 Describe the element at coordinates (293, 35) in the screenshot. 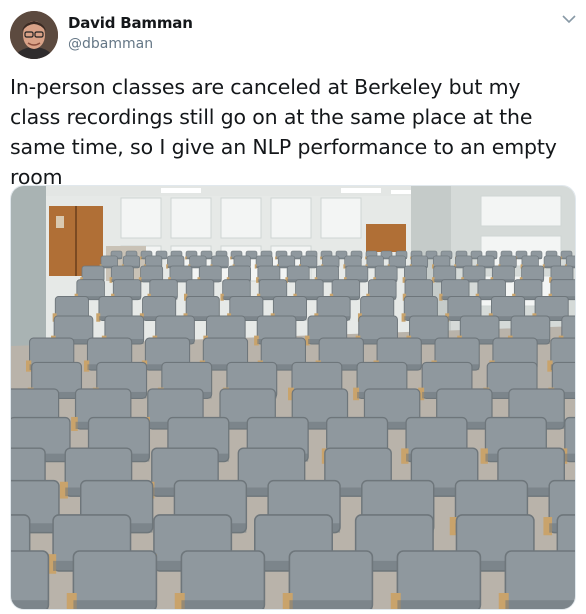

I see `tweet-header: David Bamman @dbamman` at that location.